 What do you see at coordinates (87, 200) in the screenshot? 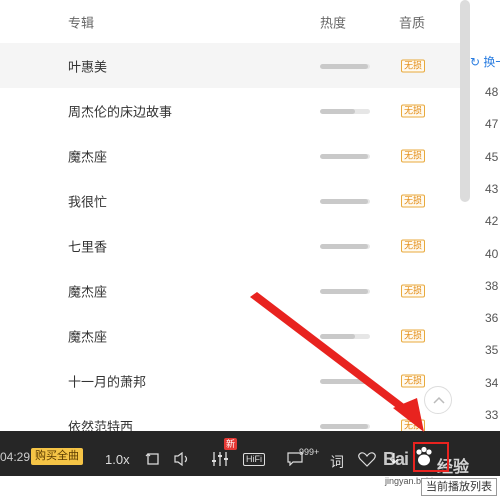
I see `album-link: 我很忙` at bounding box center [87, 200].